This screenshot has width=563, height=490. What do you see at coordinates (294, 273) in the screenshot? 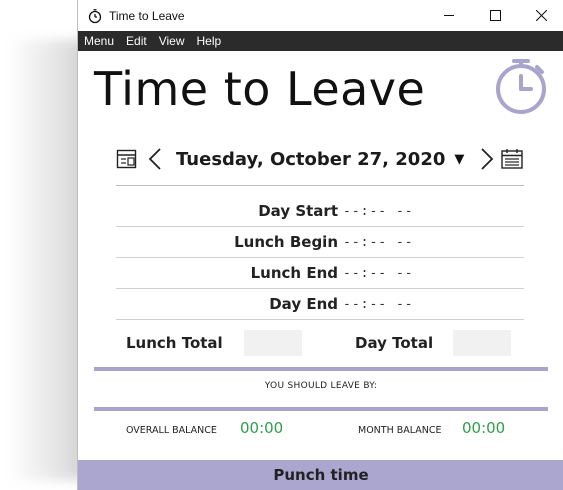
I see `time-label: Lunch End` at bounding box center [294, 273].